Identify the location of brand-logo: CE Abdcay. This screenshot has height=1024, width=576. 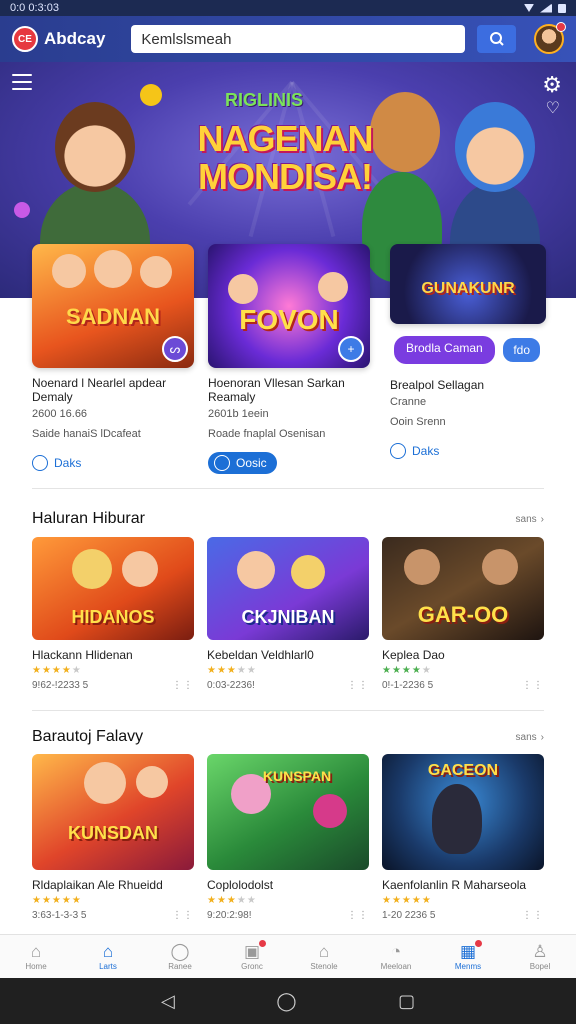
(58, 39).